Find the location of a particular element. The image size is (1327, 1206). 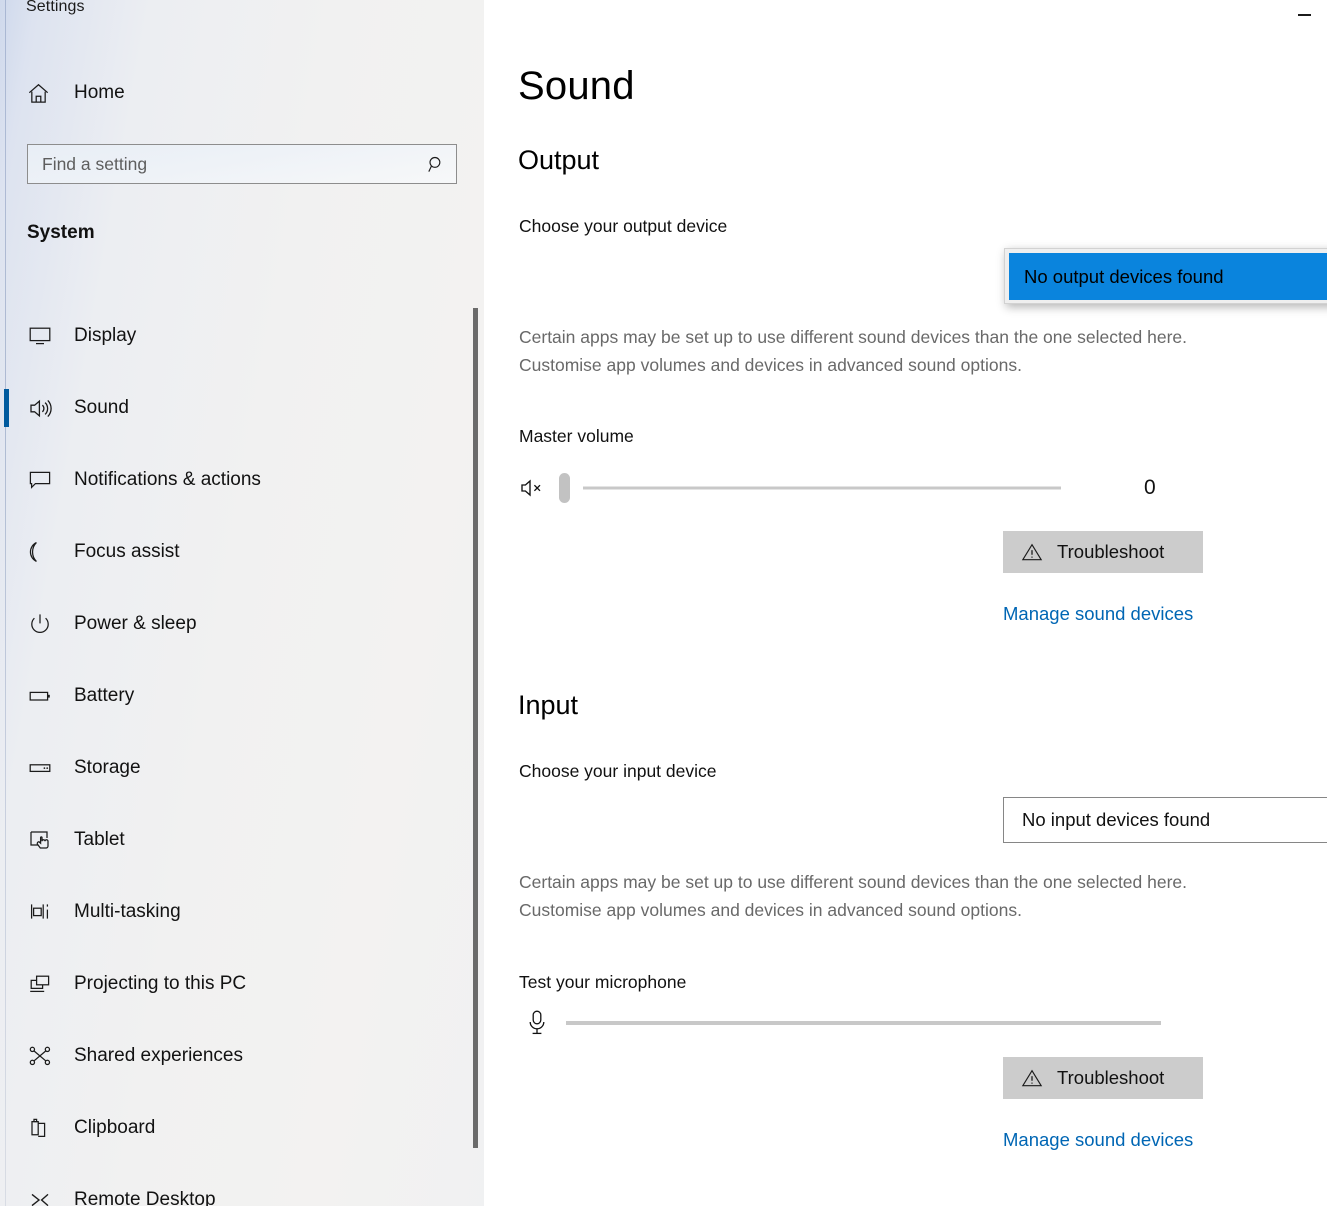

sidebar-item-battery: Battery is located at coordinates (230, 696).